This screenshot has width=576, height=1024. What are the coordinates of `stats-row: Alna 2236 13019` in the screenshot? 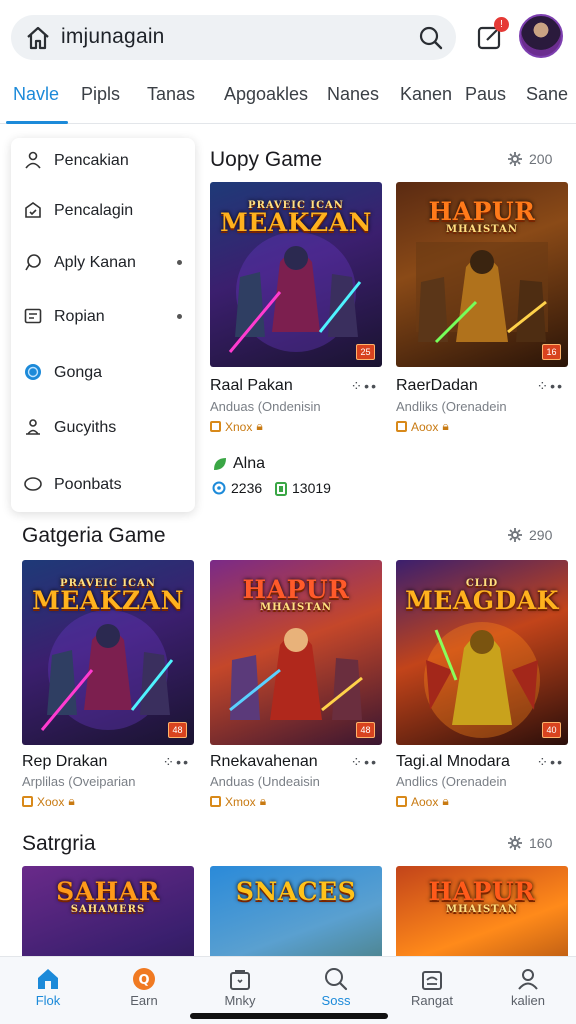 It's located at (292, 477).